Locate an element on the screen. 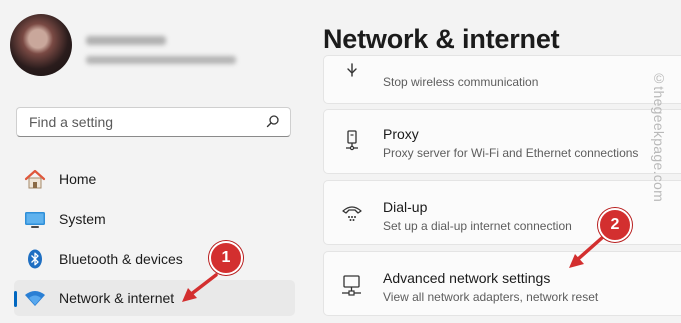 This screenshot has width=681, height=323. sidebar-item-home: Home is located at coordinates (154, 179).